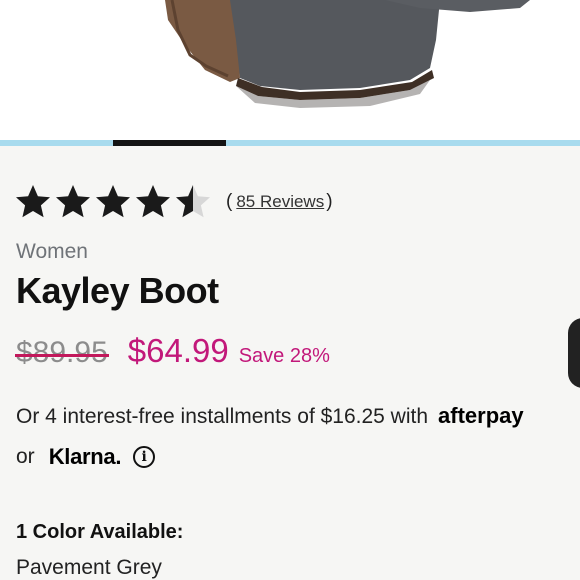 This screenshot has height=580, width=580. Describe the element at coordinates (52, 252) in the screenshot. I see `product-category: Women` at that location.